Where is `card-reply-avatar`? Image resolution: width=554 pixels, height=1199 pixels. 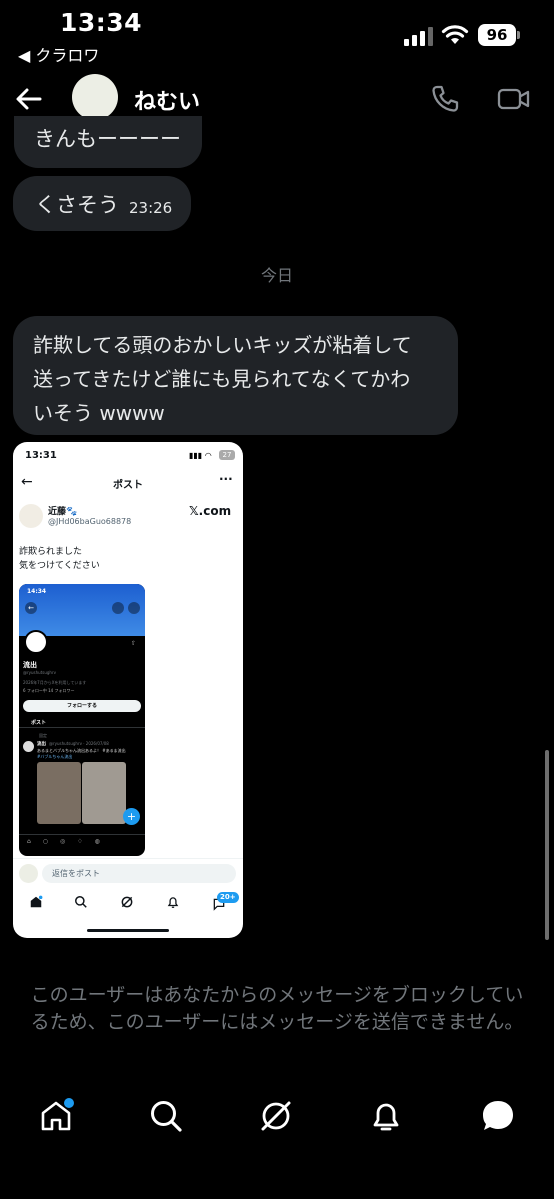
card-reply-avatar is located at coordinates (28, 873).